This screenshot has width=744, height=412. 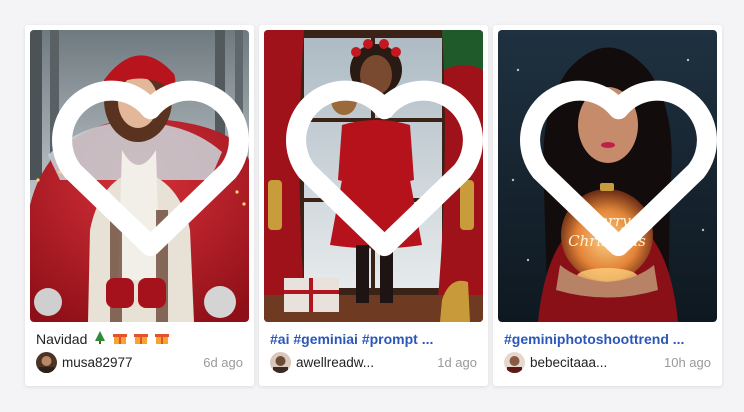 I want to click on post-caption-text: Navidad, so click(x=62, y=339).